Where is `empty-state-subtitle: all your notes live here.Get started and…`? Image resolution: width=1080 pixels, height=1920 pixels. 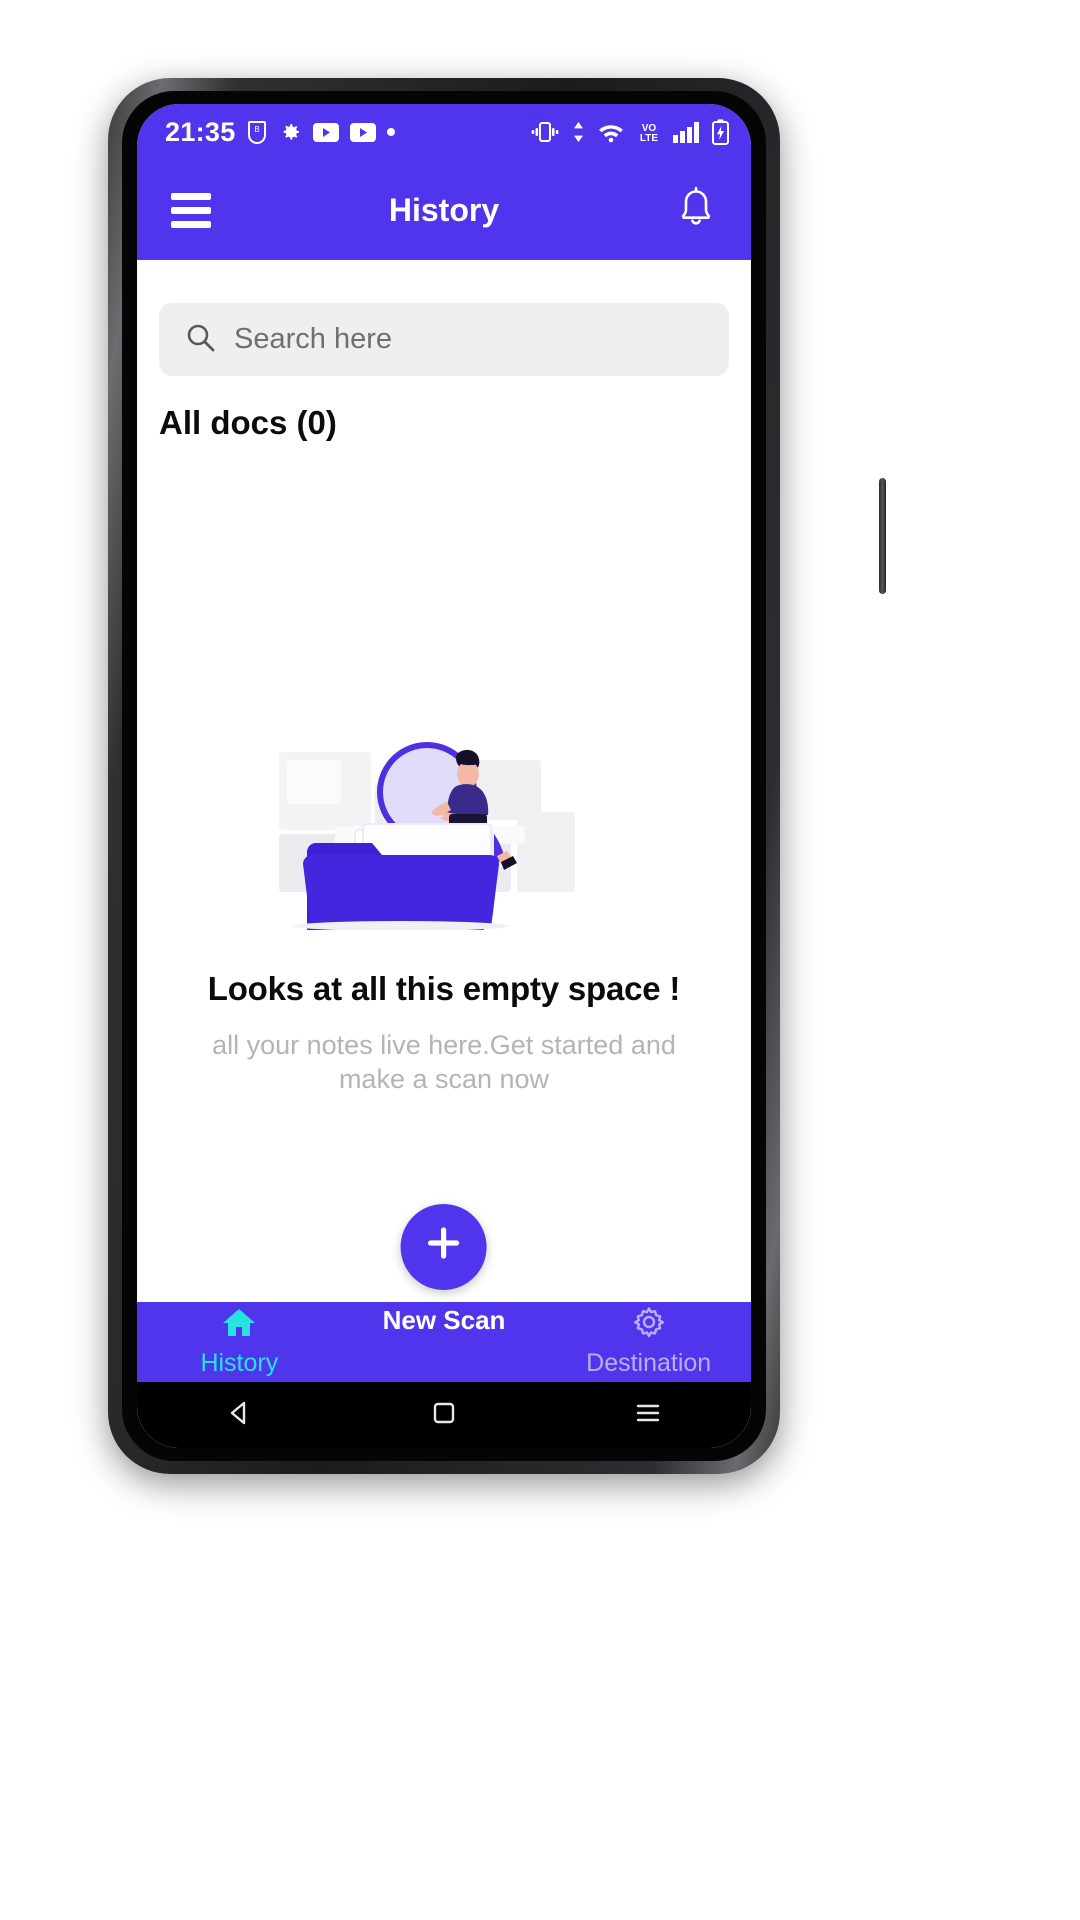
empty-state-subtitle: all your notes live here.Get started and… is located at coordinates (444, 1062).